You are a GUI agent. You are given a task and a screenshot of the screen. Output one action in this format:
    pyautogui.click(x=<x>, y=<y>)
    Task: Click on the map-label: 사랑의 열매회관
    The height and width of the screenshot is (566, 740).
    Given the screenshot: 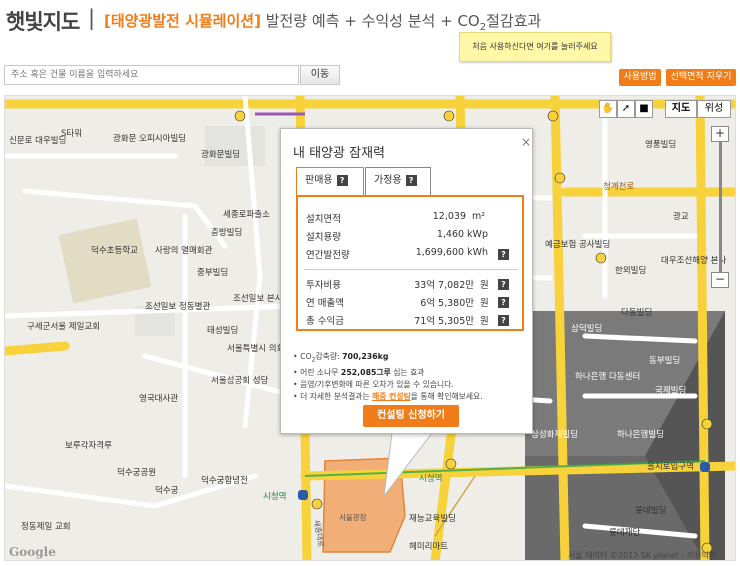 What is the action you would take?
    pyautogui.click(x=184, y=251)
    